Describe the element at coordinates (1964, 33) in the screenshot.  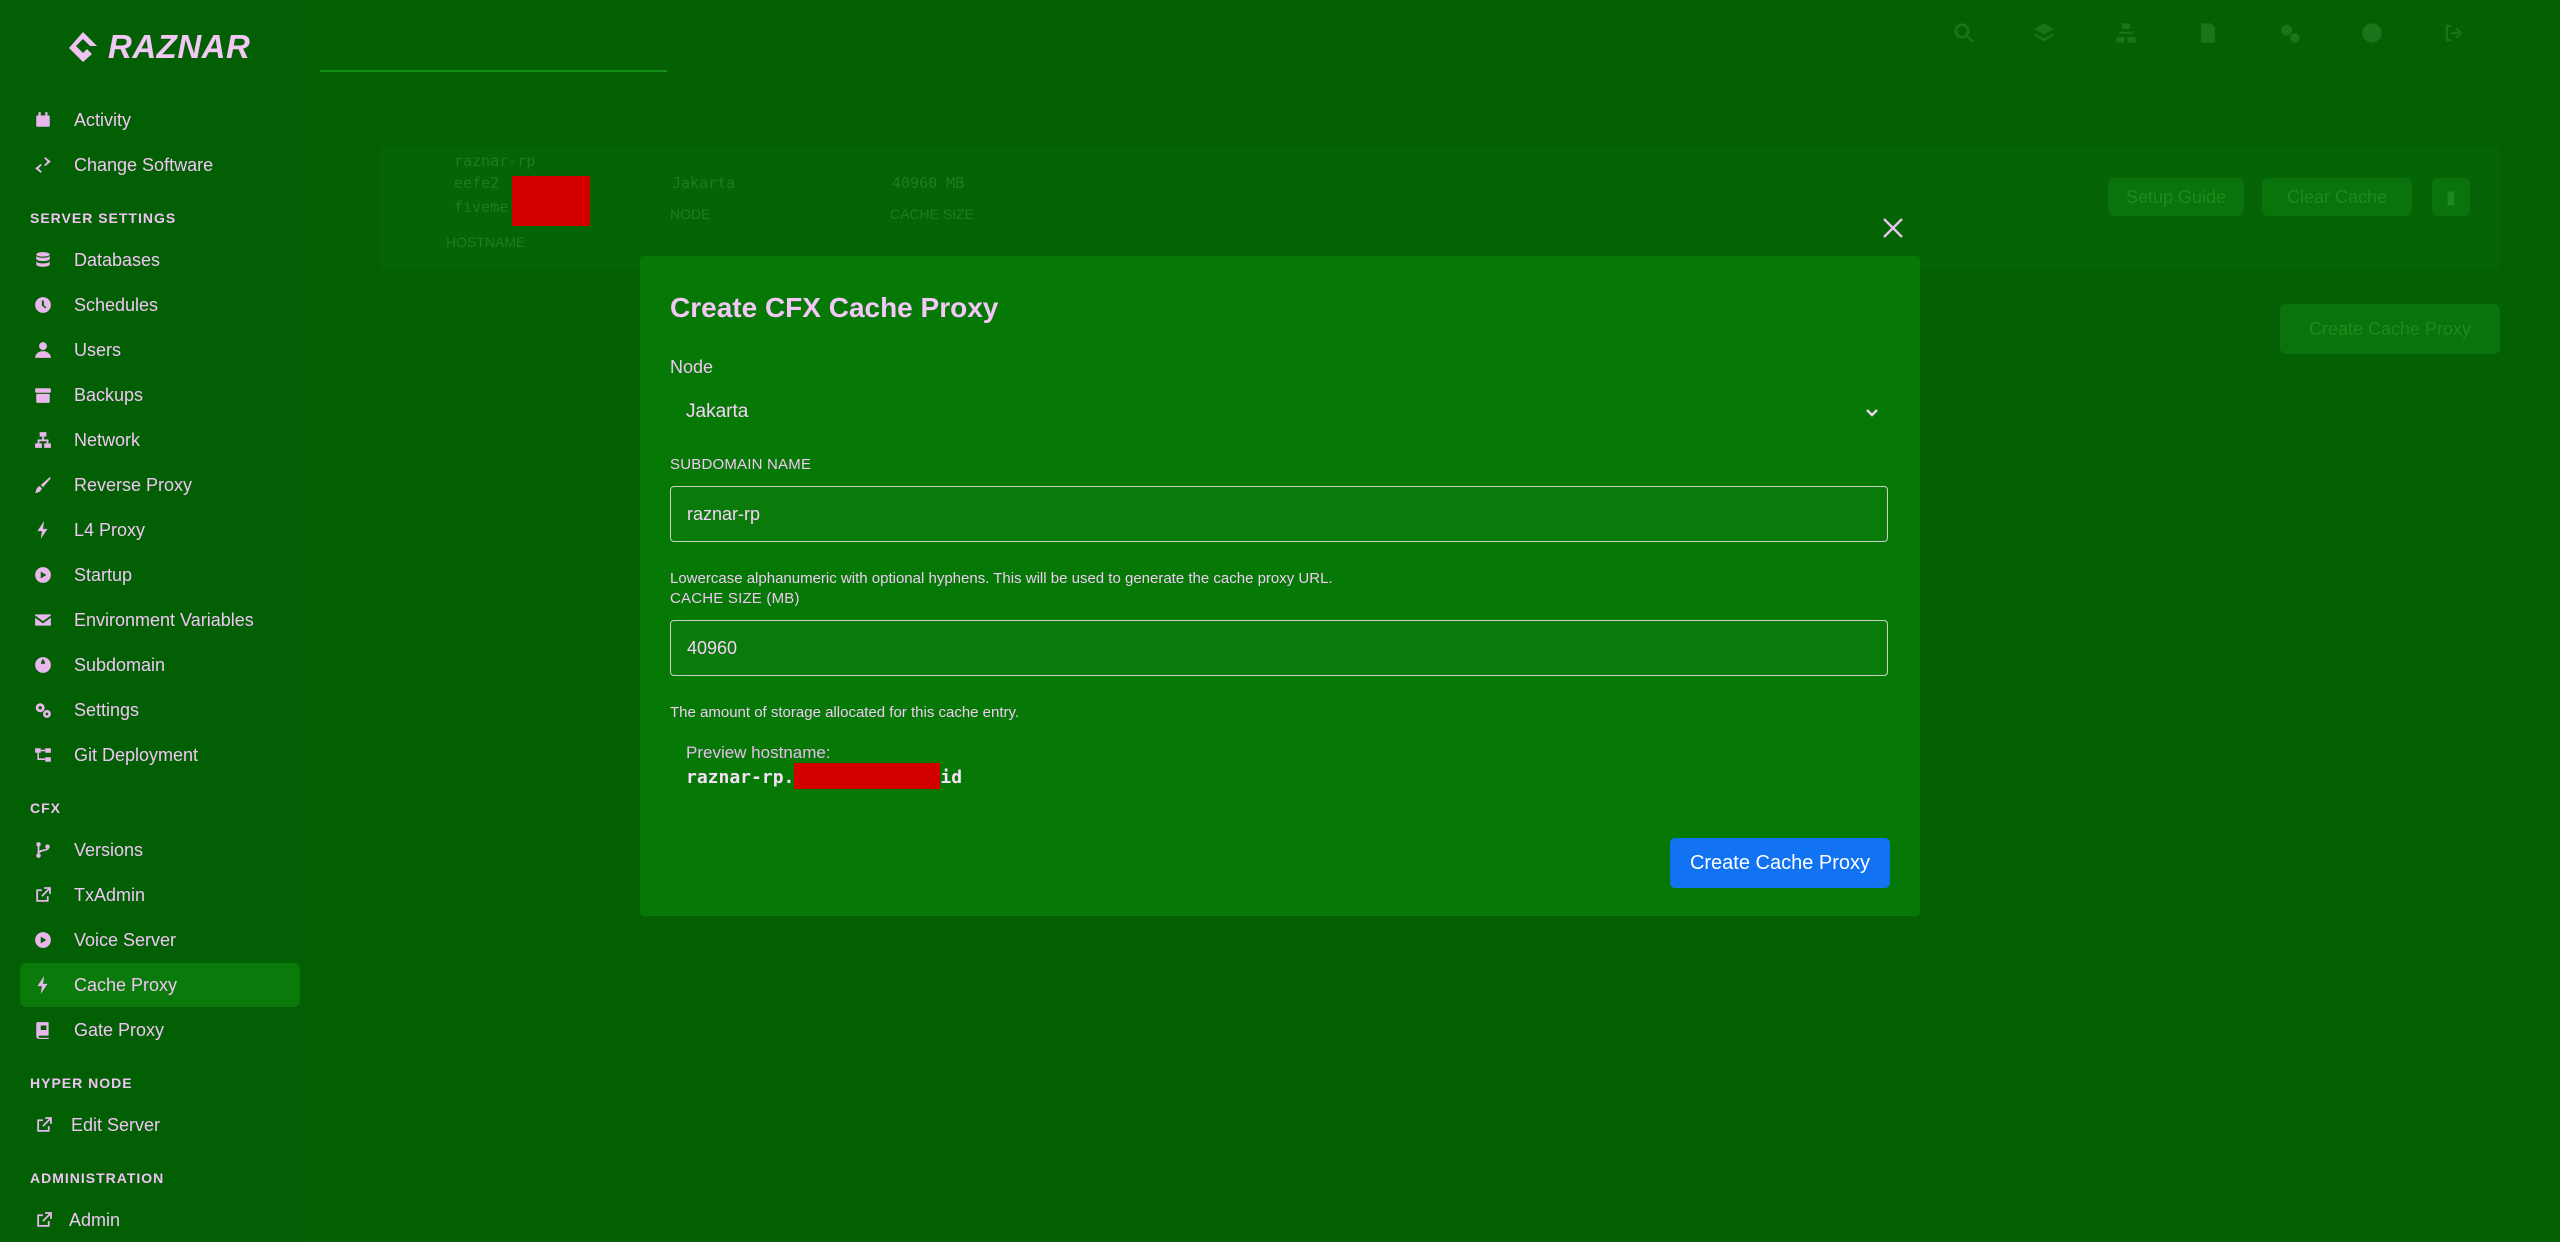
I see `search-icon` at that location.